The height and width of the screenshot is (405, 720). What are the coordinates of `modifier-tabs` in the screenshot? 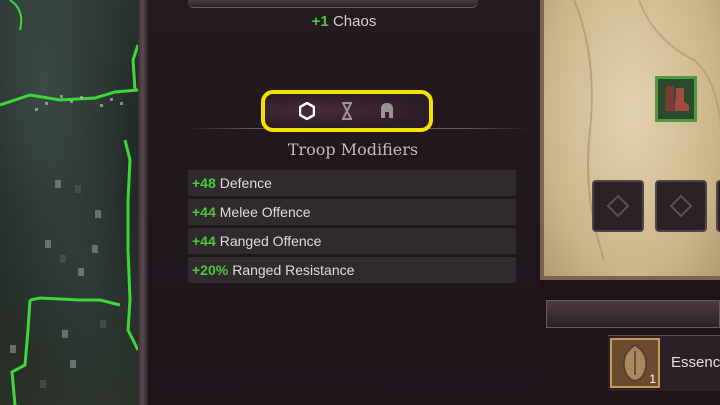 It's located at (347, 111).